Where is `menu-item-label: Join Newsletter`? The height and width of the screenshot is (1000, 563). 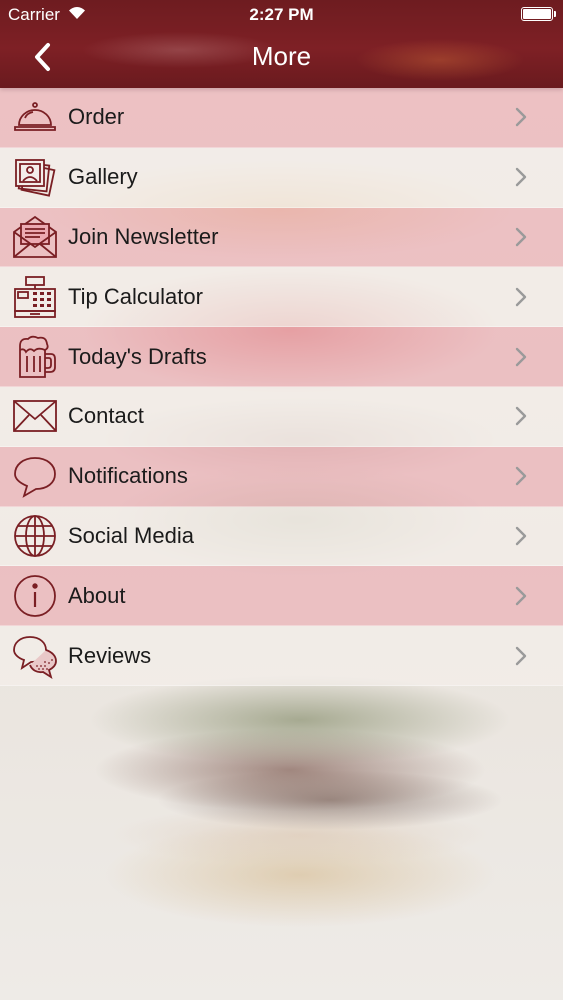 menu-item-label: Join Newsletter is located at coordinates (143, 236).